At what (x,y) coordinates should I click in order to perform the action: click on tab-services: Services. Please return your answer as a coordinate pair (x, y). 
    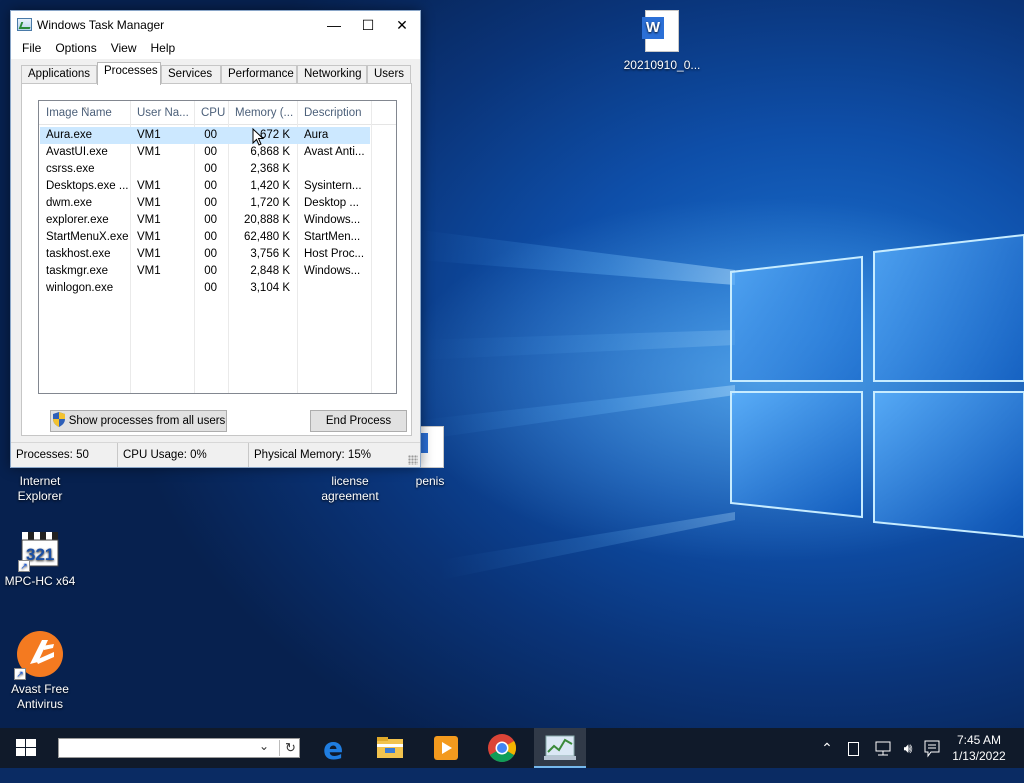
    Looking at the image, I should click on (191, 75).